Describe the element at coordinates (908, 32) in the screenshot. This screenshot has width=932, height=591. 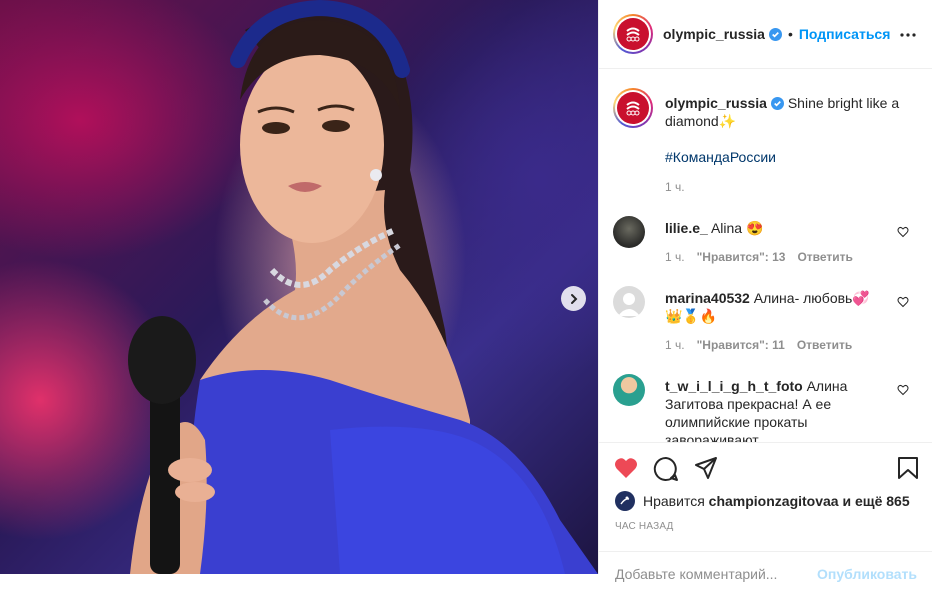
I see `more-options-button` at that location.